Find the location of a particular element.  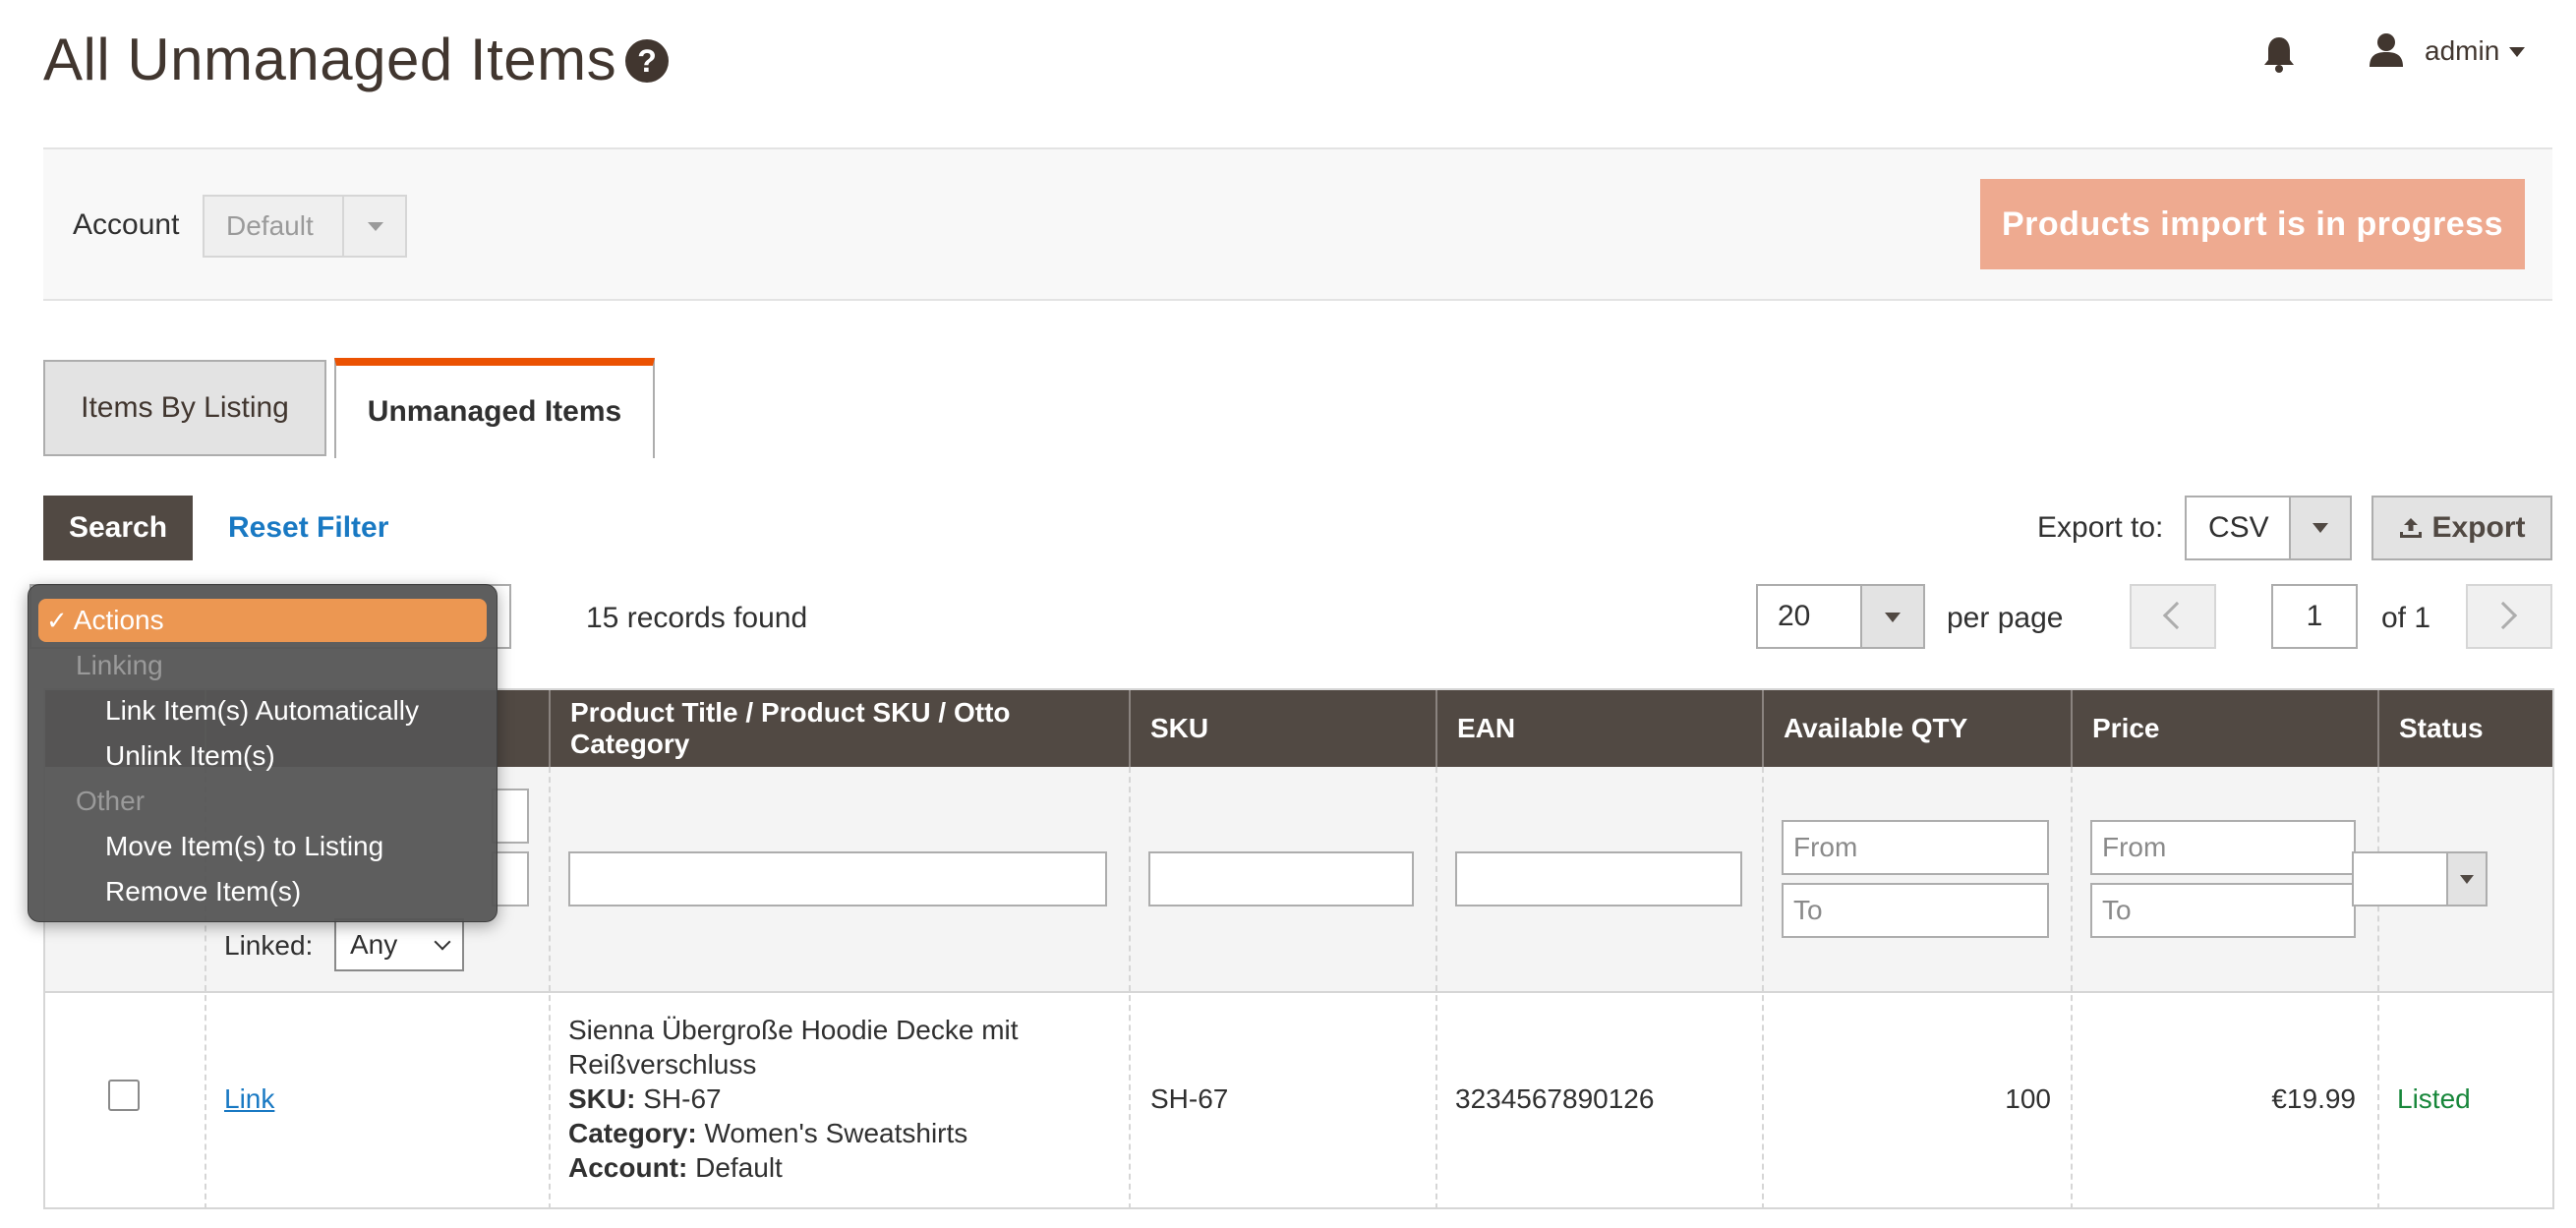

export-button-label: Export is located at coordinates (2478, 527).